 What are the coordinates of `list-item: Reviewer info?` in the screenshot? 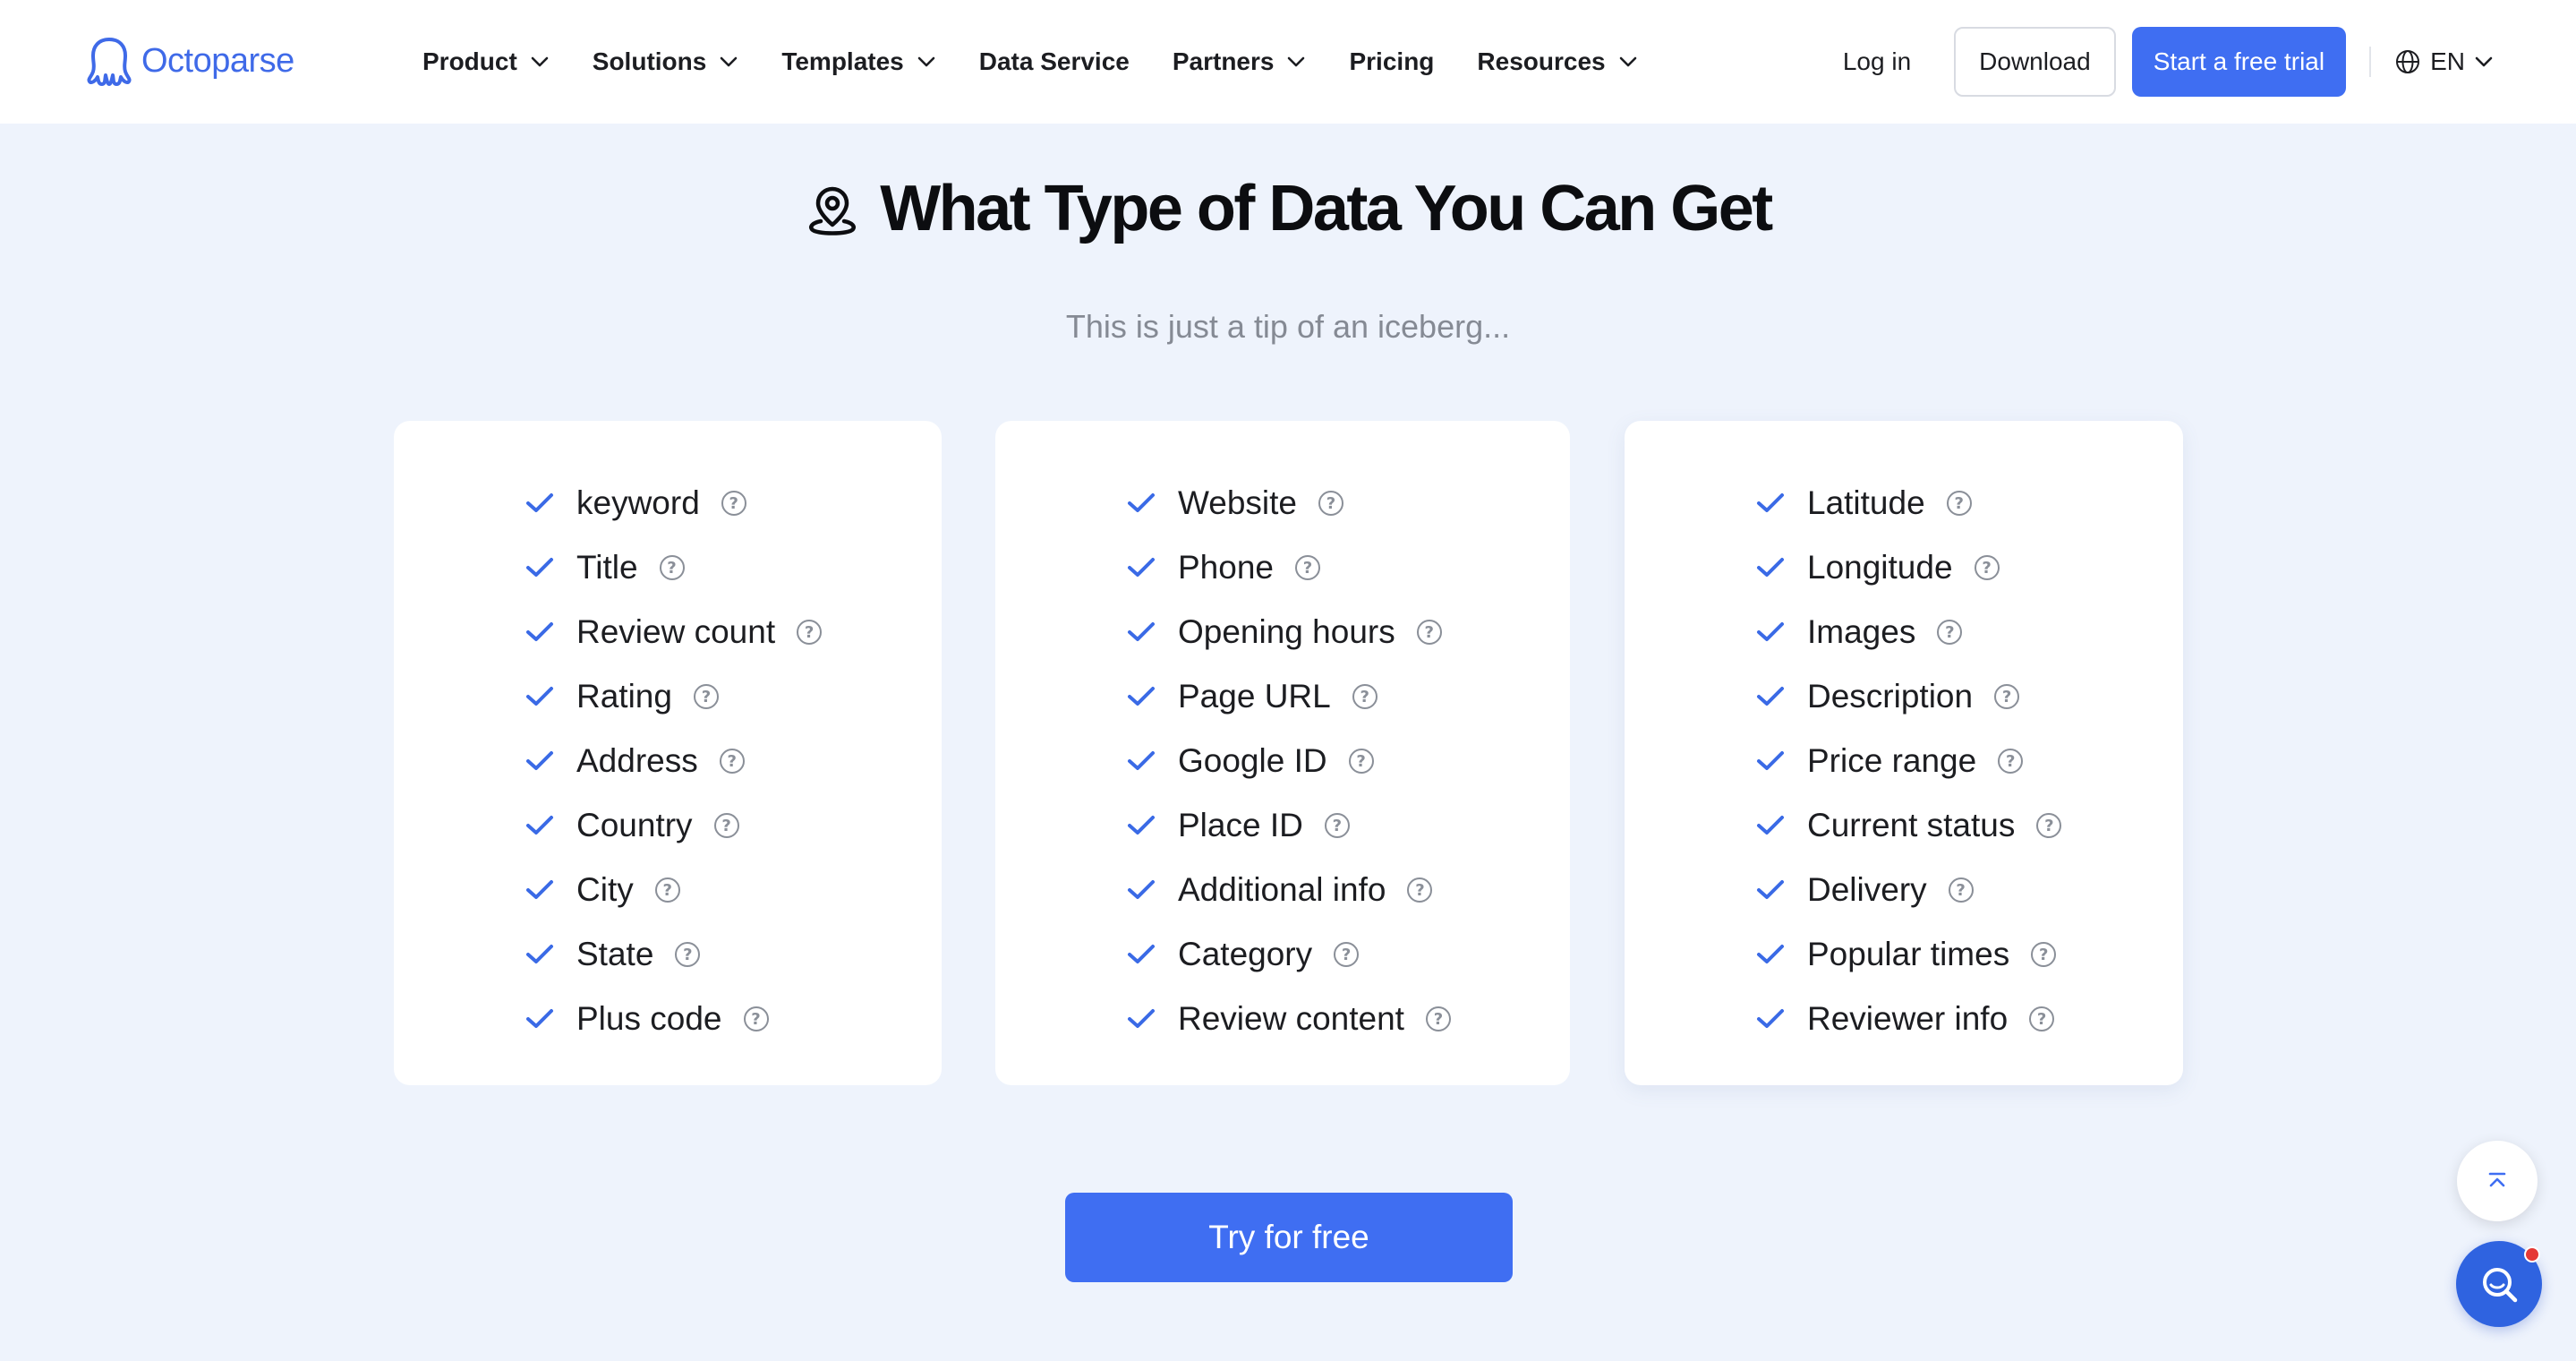 It's located at (1908, 1019).